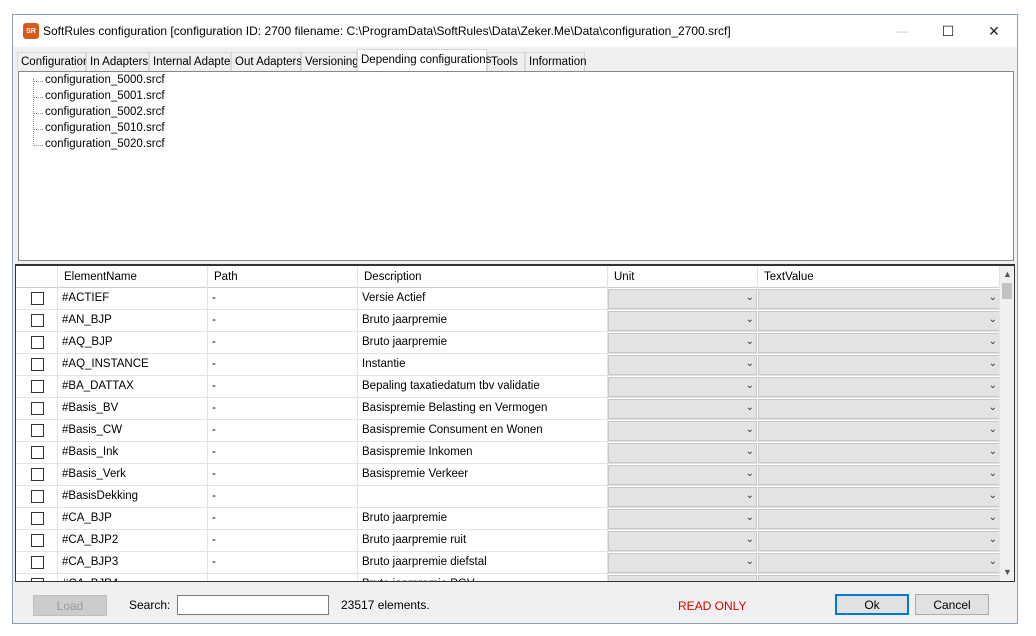  What do you see at coordinates (133, 563) in the screenshot?
I see `cell-elementname: #CA_BJP3` at bounding box center [133, 563].